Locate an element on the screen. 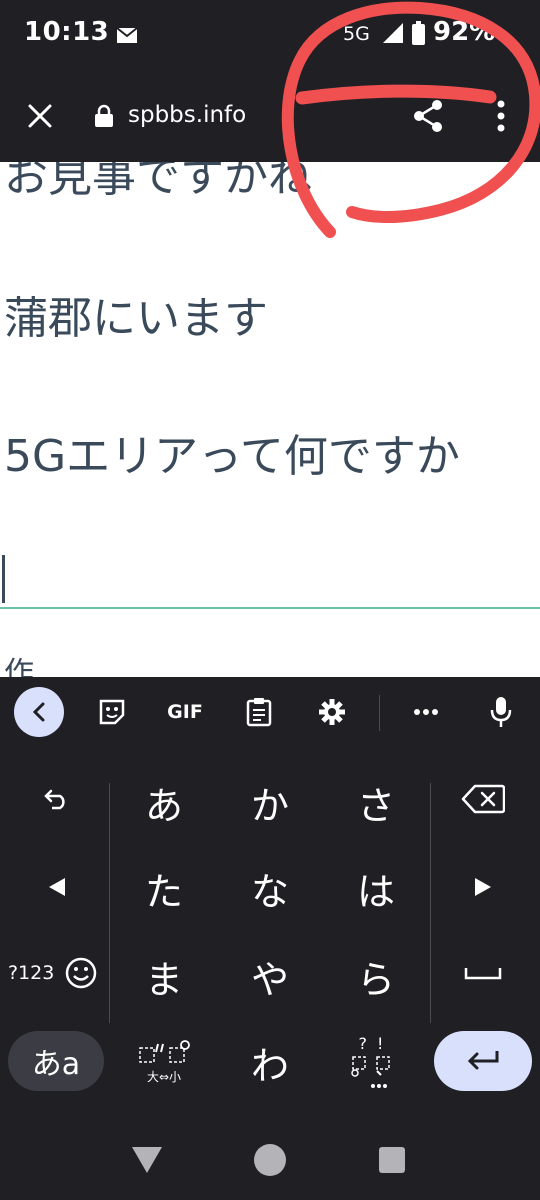 This screenshot has width=540, height=1200. system-navigation-bar is located at coordinates (270, 1158).